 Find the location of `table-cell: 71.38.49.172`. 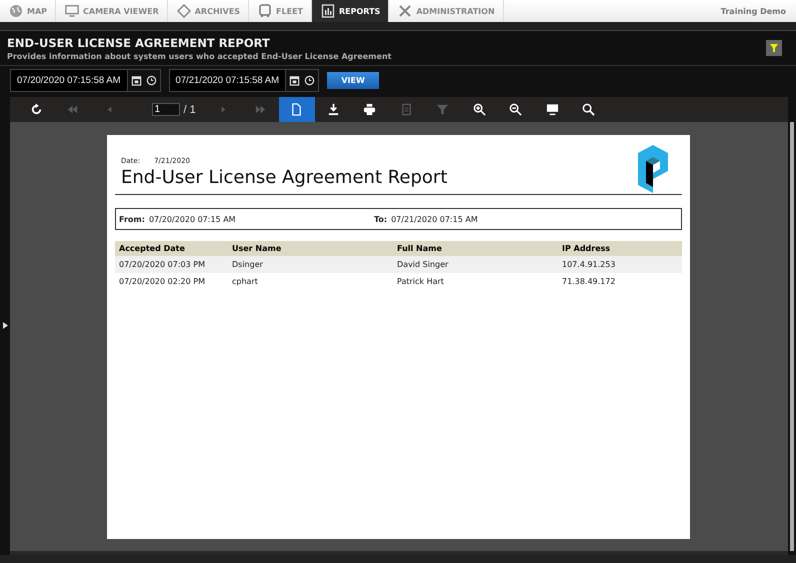

table-cell: 71.38.49.172 is located at coordinates (620, 281).